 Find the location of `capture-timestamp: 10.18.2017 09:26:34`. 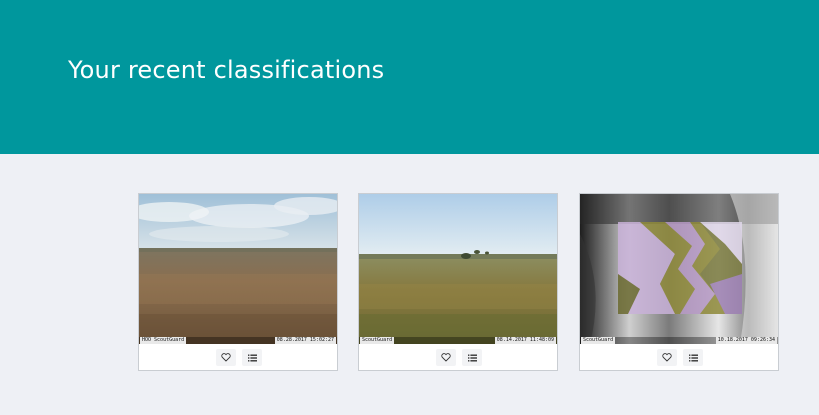

capture-timestamp: 10.18.2017 09:26:34 is located at coordinates (746, 340).